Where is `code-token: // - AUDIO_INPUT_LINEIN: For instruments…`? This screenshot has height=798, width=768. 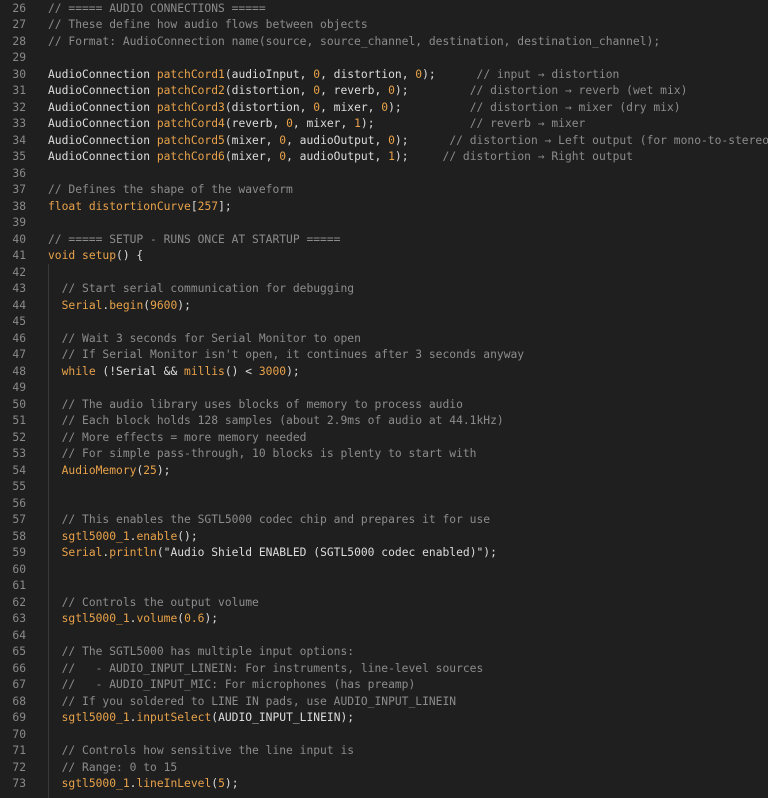 code-token: // - AUDIO_INPUT_LINEIN: For instruments… is located at coordinates (272, 668).